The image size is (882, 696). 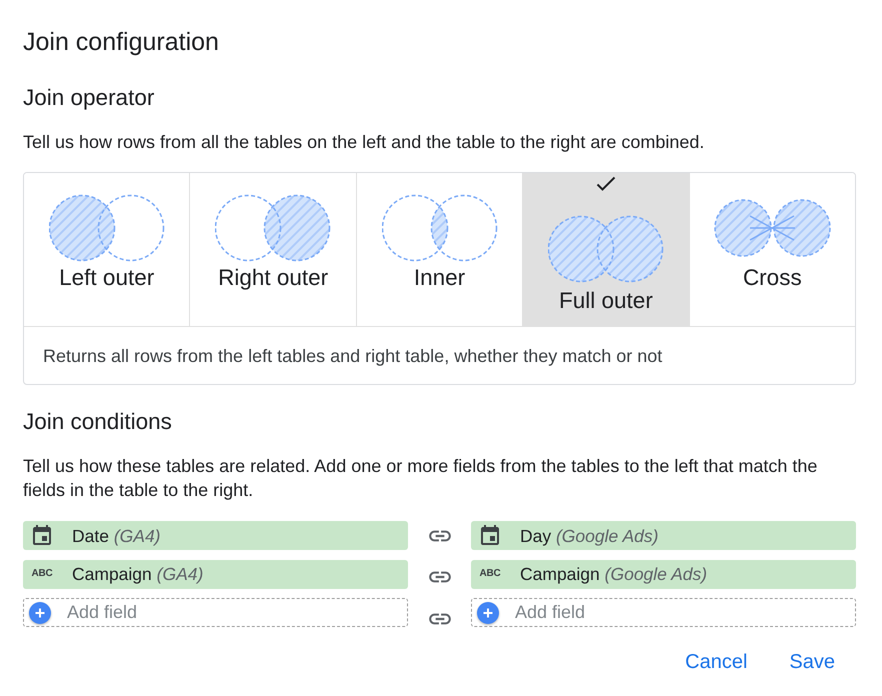 I want to click on check-icon, so click(x=606, y=184).